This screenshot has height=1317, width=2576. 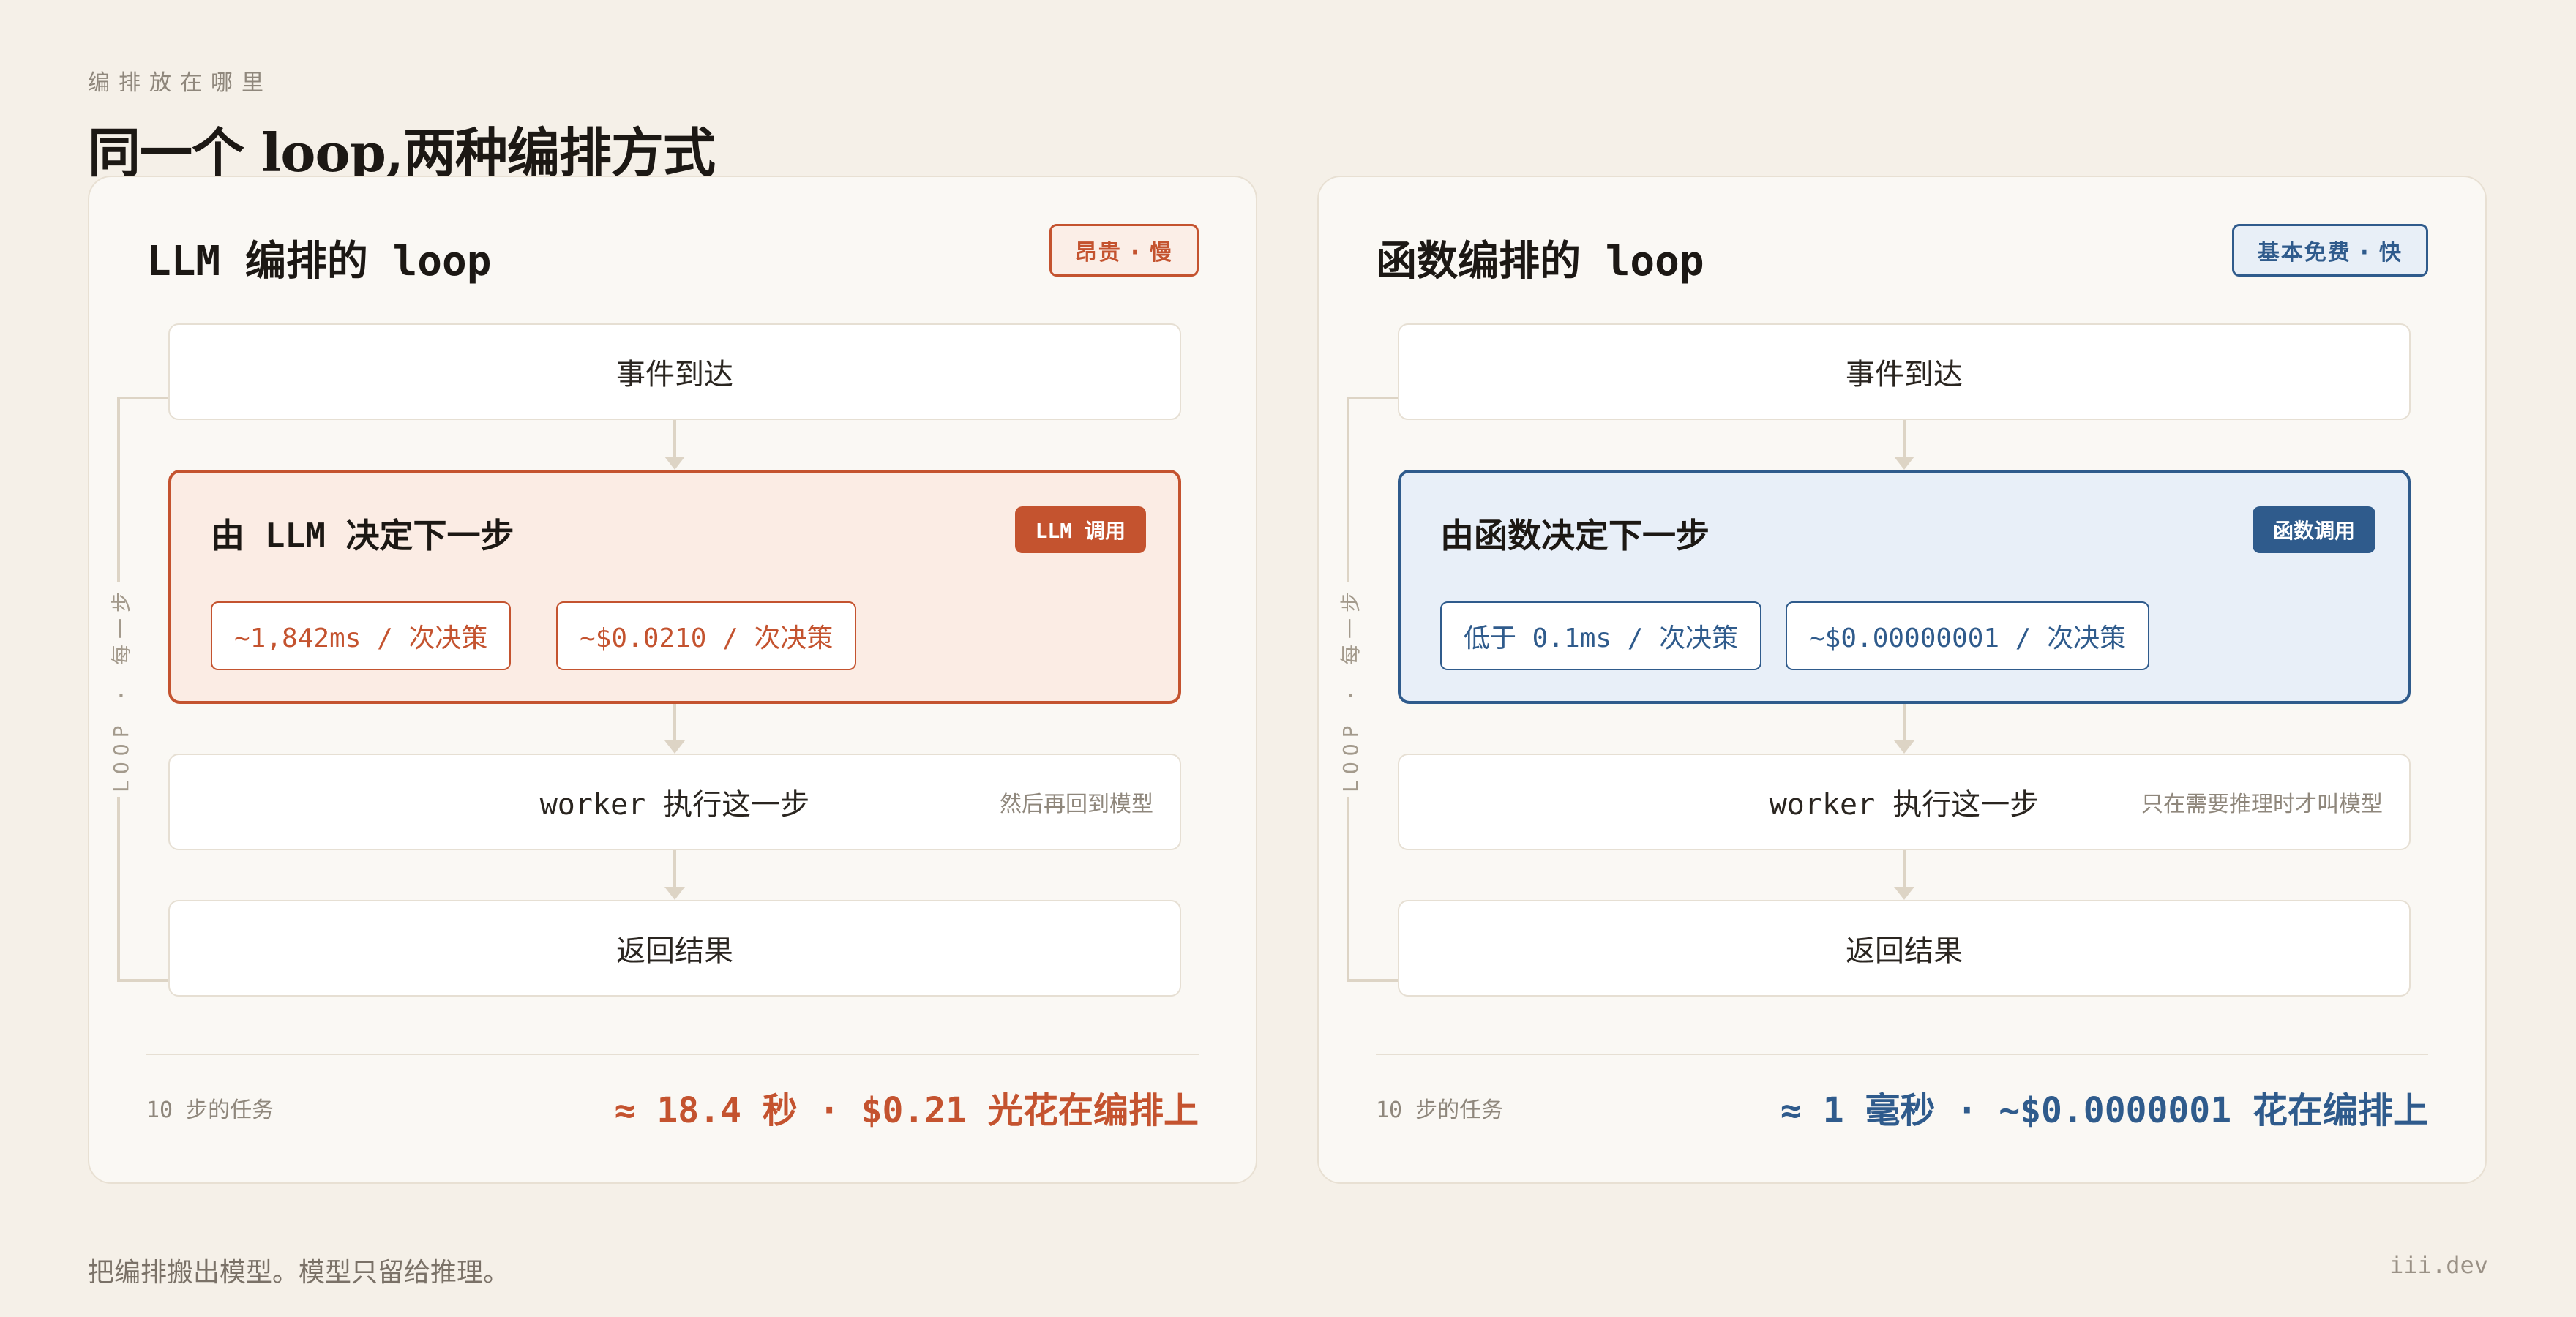 What do you see at coordinates (1076, 804) in the screenshot?
I see `step-note: 然后再回到模型` at bounding box center [1076, 804].